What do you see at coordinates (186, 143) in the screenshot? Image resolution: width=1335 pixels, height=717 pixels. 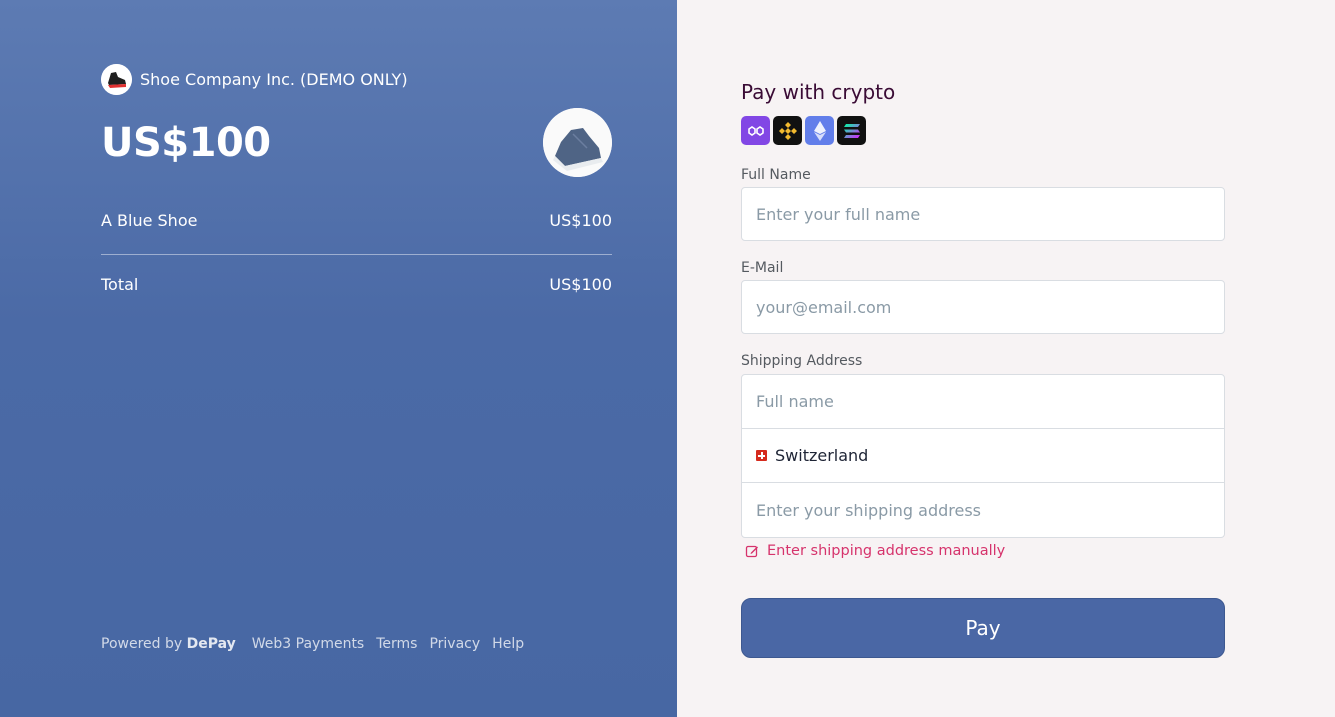 I see `order-amount: US$100` at bounding box center [186, 143].